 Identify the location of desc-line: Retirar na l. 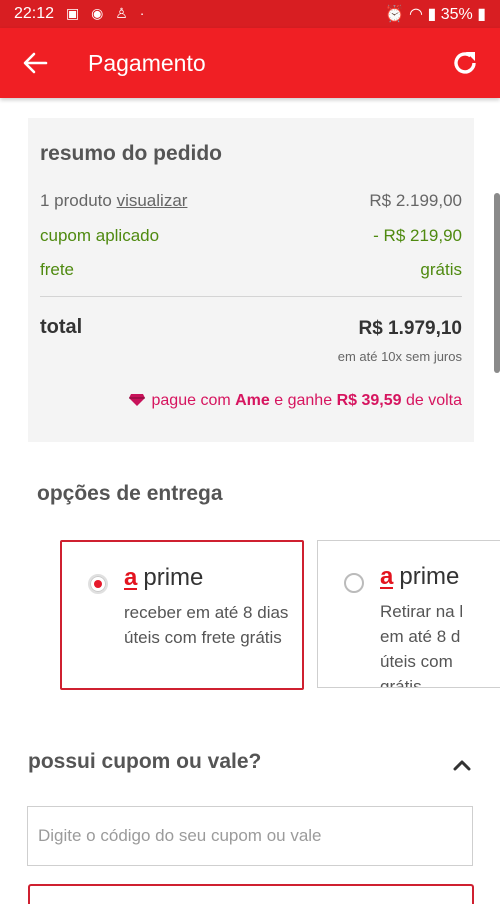
(422, 611).